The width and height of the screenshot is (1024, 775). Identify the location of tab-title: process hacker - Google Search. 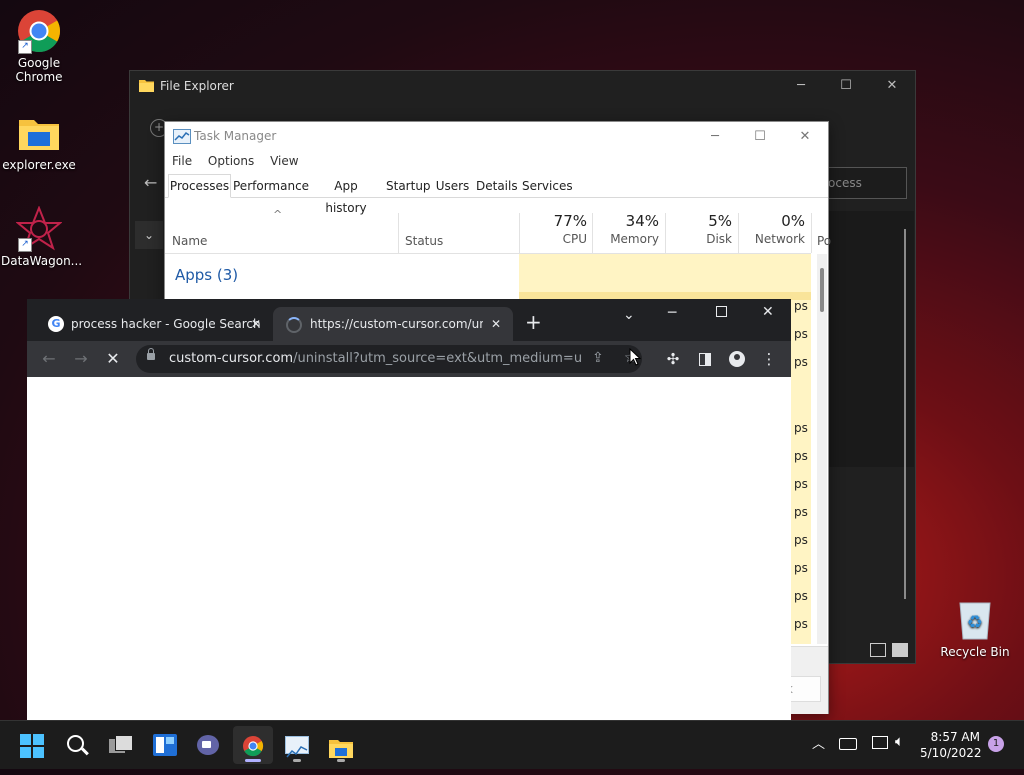
(166, 324).